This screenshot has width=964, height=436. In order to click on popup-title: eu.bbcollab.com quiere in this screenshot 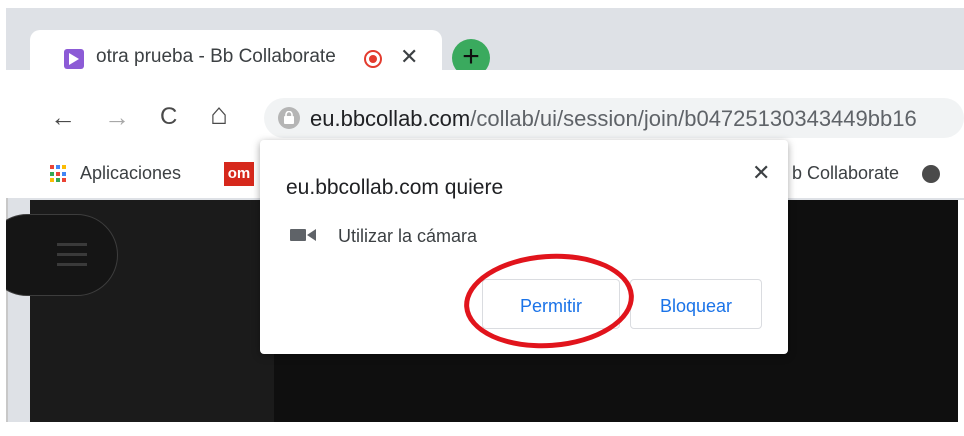, I will do `click(395, 187)`.